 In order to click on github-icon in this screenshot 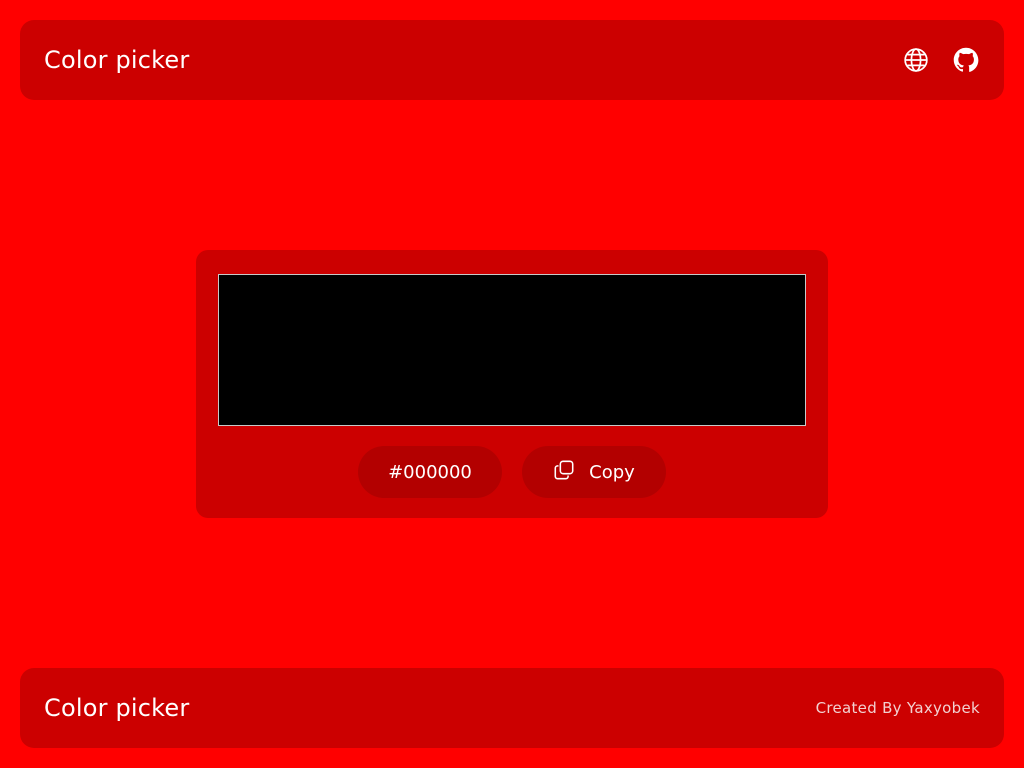, I will do `click(966, 60)`.